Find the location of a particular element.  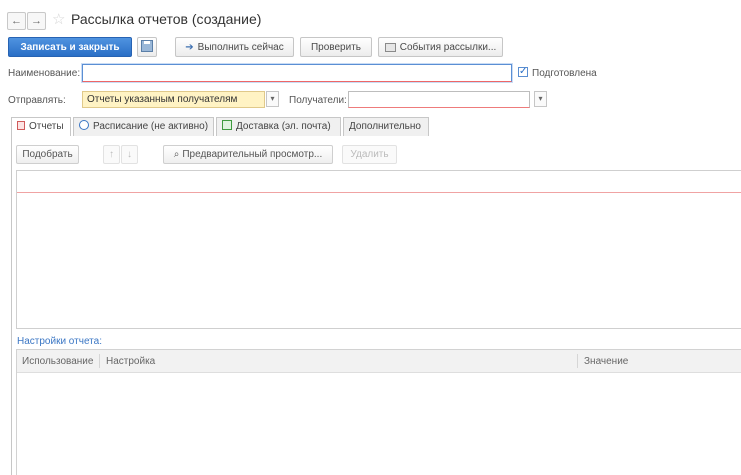

table-header: Использование Настройка Значение is located at coordinates (379, 361).